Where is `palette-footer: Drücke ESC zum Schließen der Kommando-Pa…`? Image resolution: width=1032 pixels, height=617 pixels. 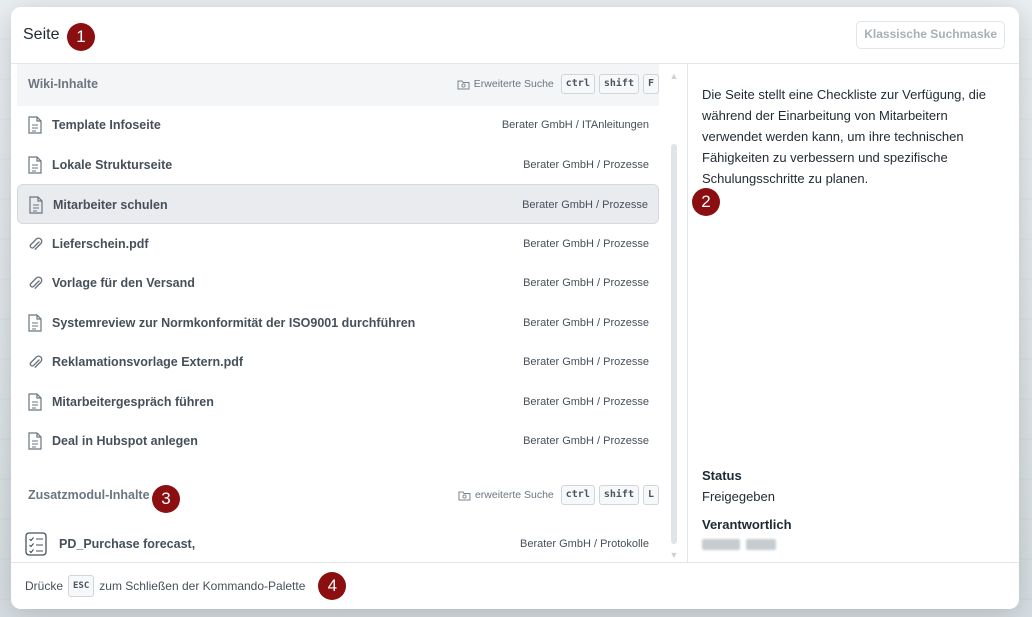 palette-footer: Drücke ESC zum Schließen der Kommando-Pa… is located at coordinates (515, 585).